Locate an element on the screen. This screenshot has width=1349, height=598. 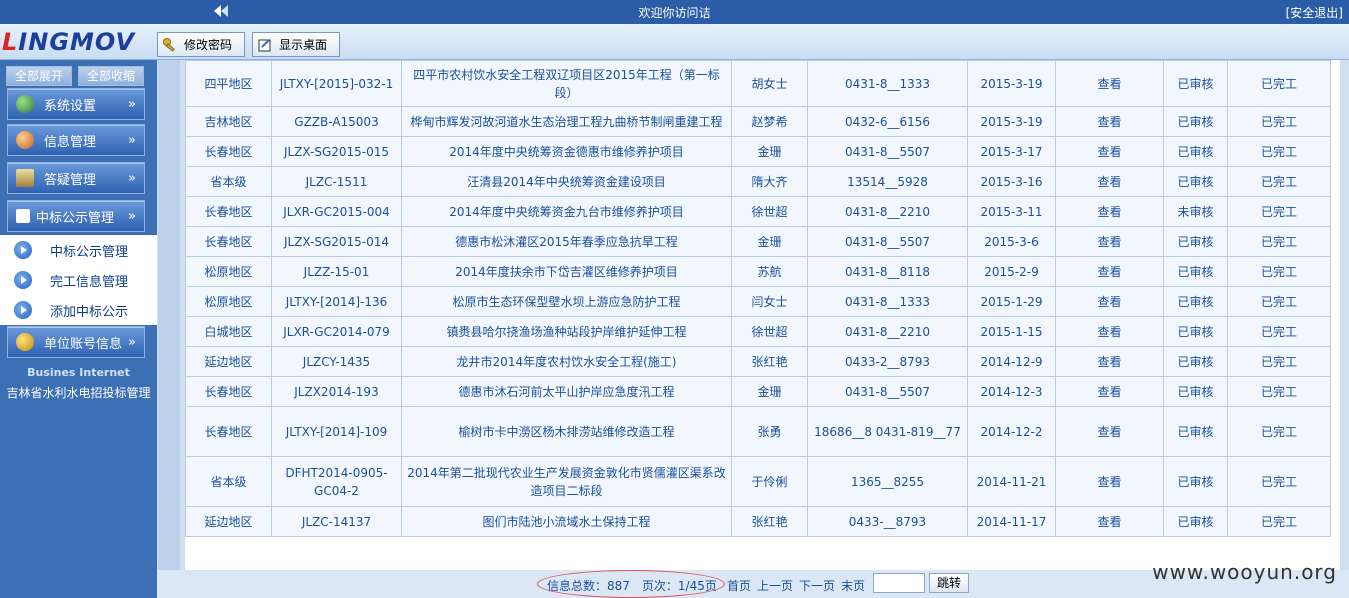
list-icon is located at coordinates (23, 216).